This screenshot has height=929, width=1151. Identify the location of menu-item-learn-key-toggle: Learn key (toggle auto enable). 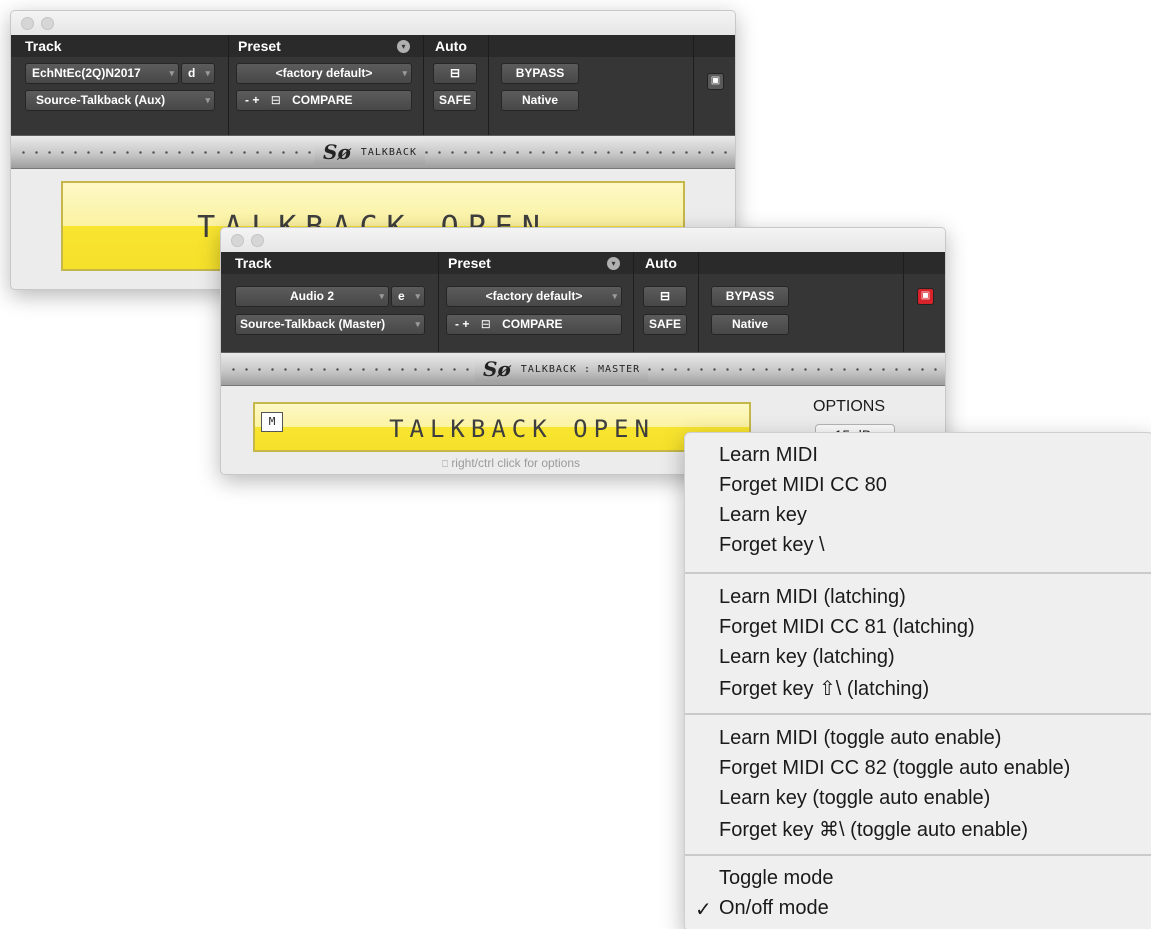
(854, 798).